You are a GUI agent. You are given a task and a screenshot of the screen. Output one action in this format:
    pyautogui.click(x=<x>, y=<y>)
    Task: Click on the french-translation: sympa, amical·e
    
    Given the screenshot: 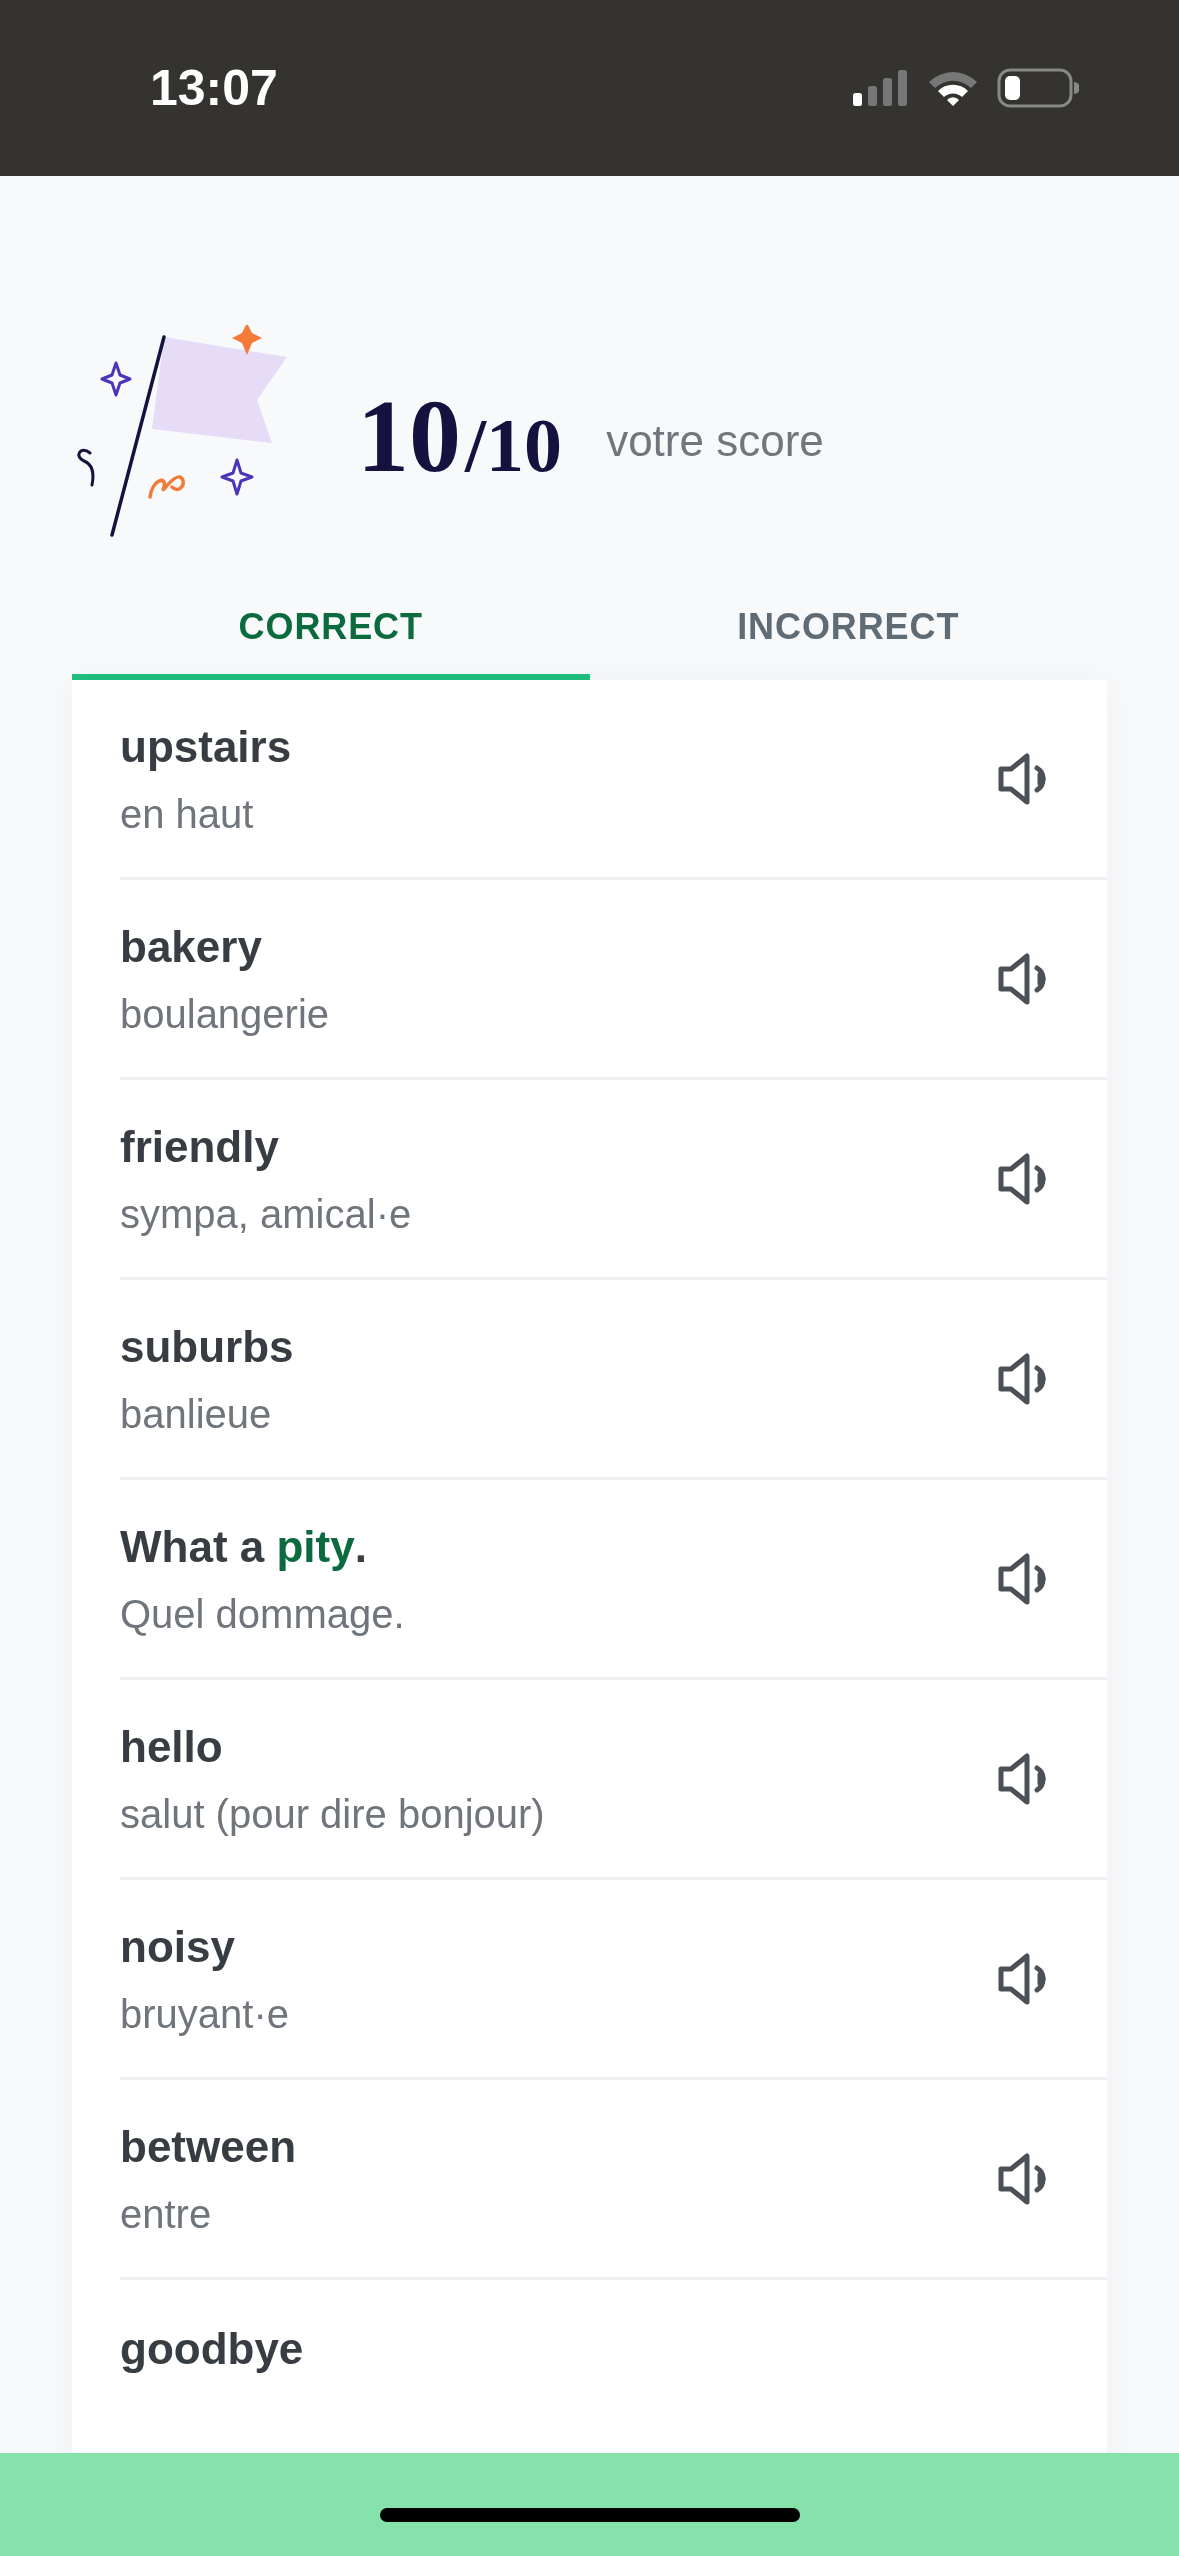 What is the action you would take?
    pyautogui.click(x=266, y=1214)
    